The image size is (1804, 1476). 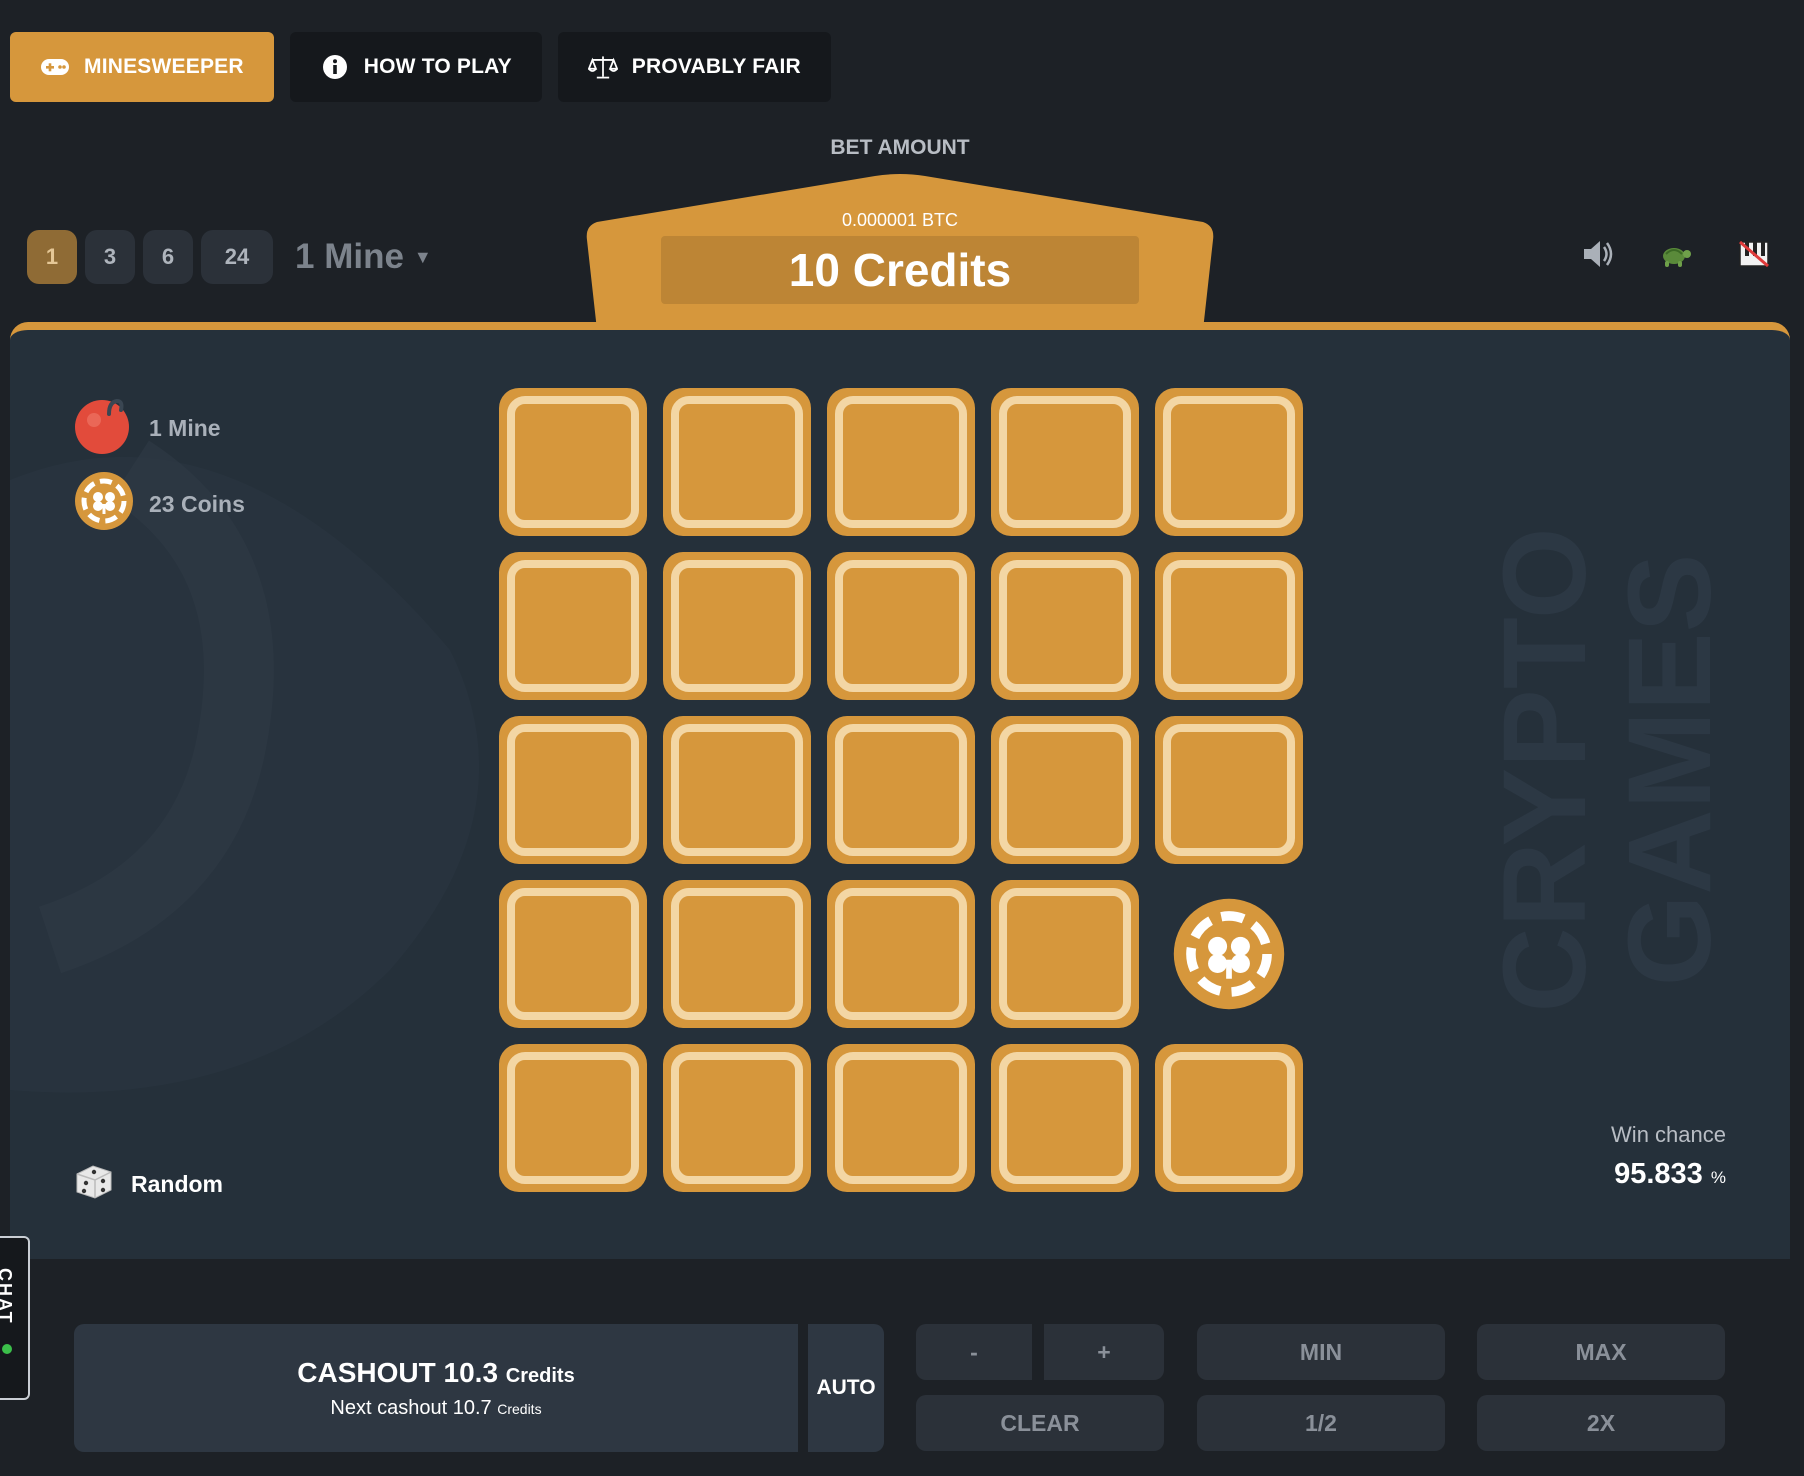 I want to click on random-label: Random, so click(x=177, y=1183).